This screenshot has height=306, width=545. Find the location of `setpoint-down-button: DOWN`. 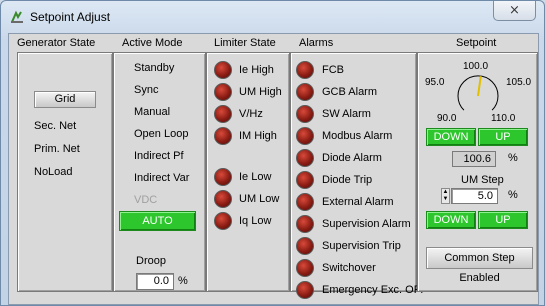

setpoint-down-button: DOWN is located at coordinates (451, 137).